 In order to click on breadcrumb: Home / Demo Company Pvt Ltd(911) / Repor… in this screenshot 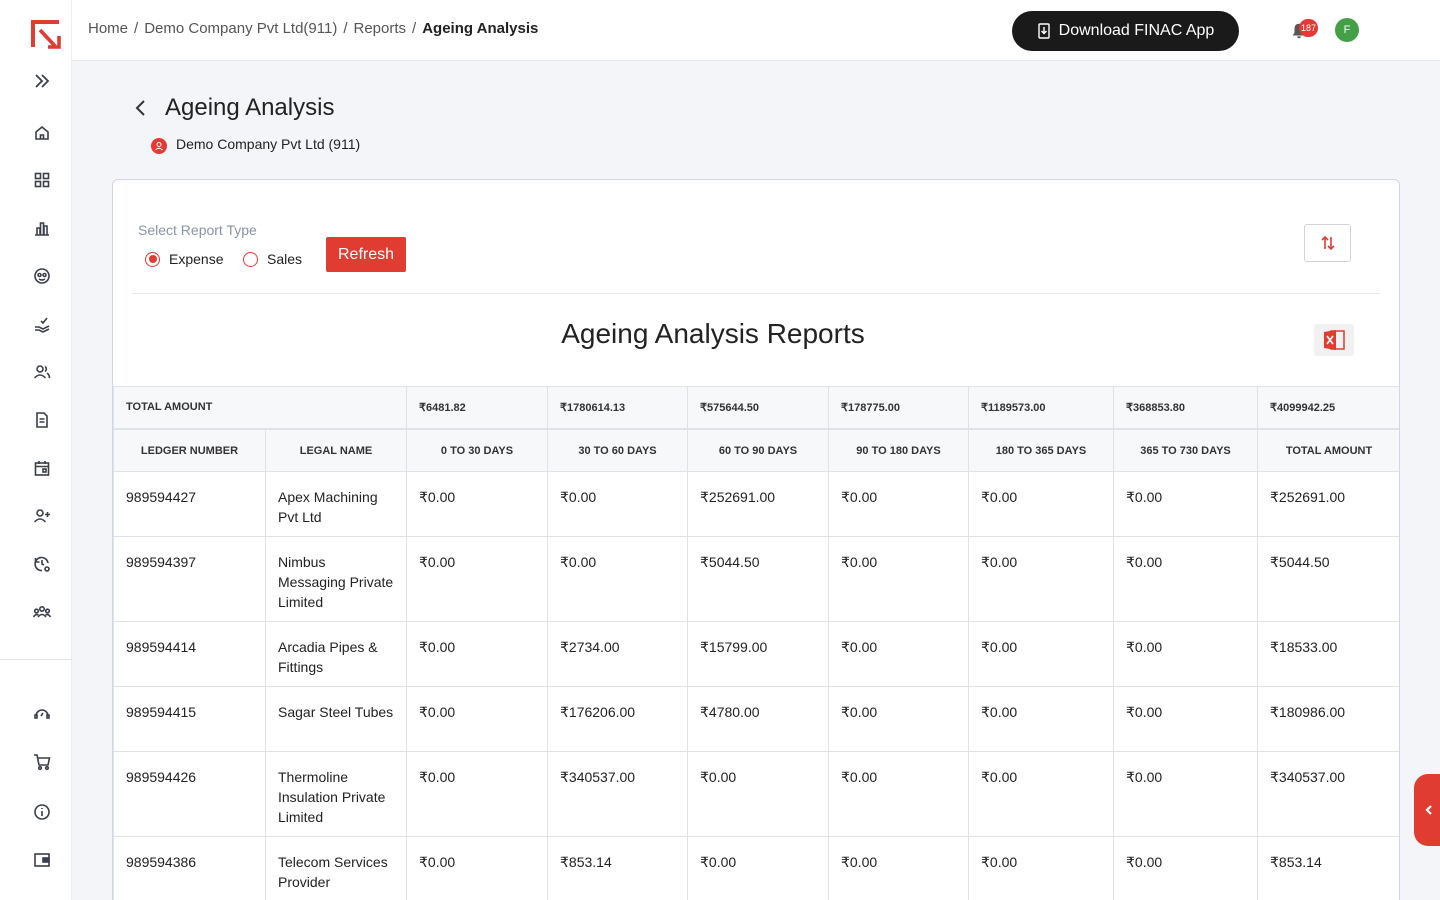, I will do `click(313, 28)`.